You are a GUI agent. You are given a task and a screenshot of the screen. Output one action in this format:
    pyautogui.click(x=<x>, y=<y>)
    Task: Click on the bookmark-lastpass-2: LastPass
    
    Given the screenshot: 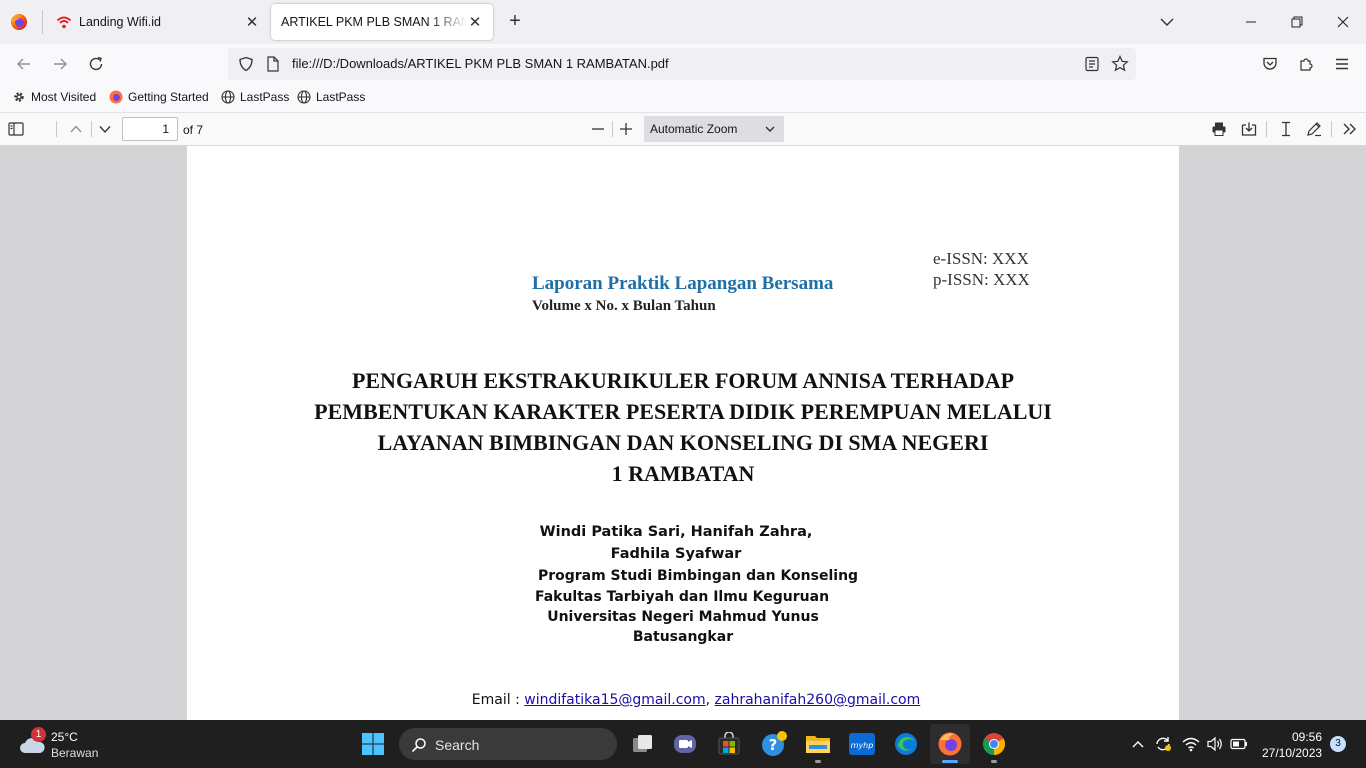 What is the action you would take?
    pyautogui.click(x=331, y=97)
    